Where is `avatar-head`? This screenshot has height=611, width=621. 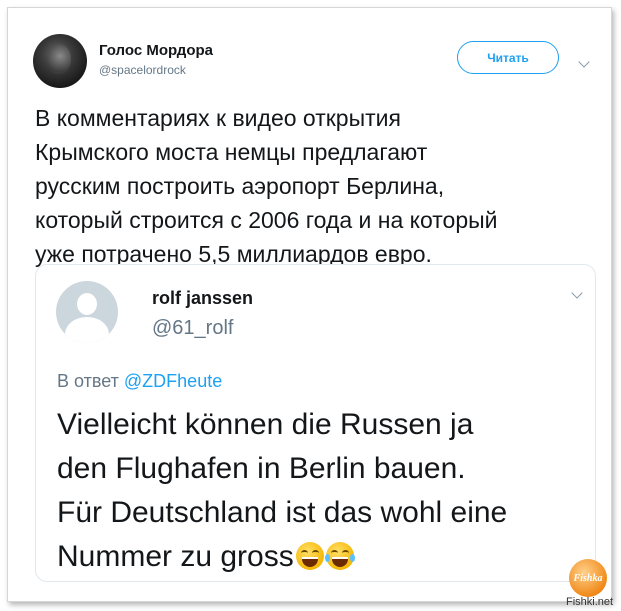 avatar-head is located at coordinates (87, 304).